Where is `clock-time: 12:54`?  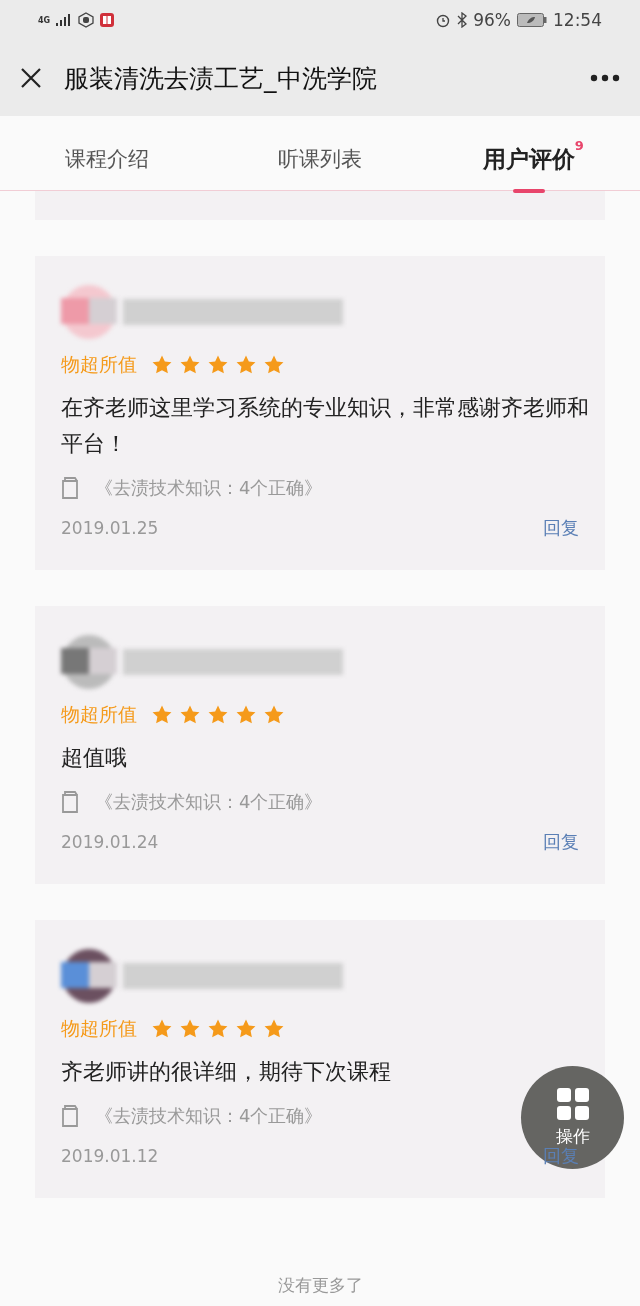
clock-time: 12:54 is located at coordinates (577, 20).